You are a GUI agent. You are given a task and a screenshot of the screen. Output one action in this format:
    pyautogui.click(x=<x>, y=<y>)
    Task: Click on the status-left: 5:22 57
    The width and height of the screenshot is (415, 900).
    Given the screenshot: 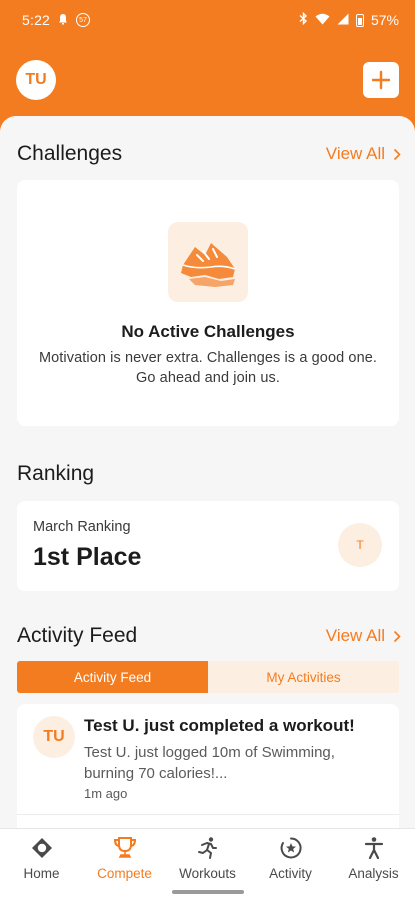 What is the action you would take?
    pyautogui.click(x=56, y=20)
    